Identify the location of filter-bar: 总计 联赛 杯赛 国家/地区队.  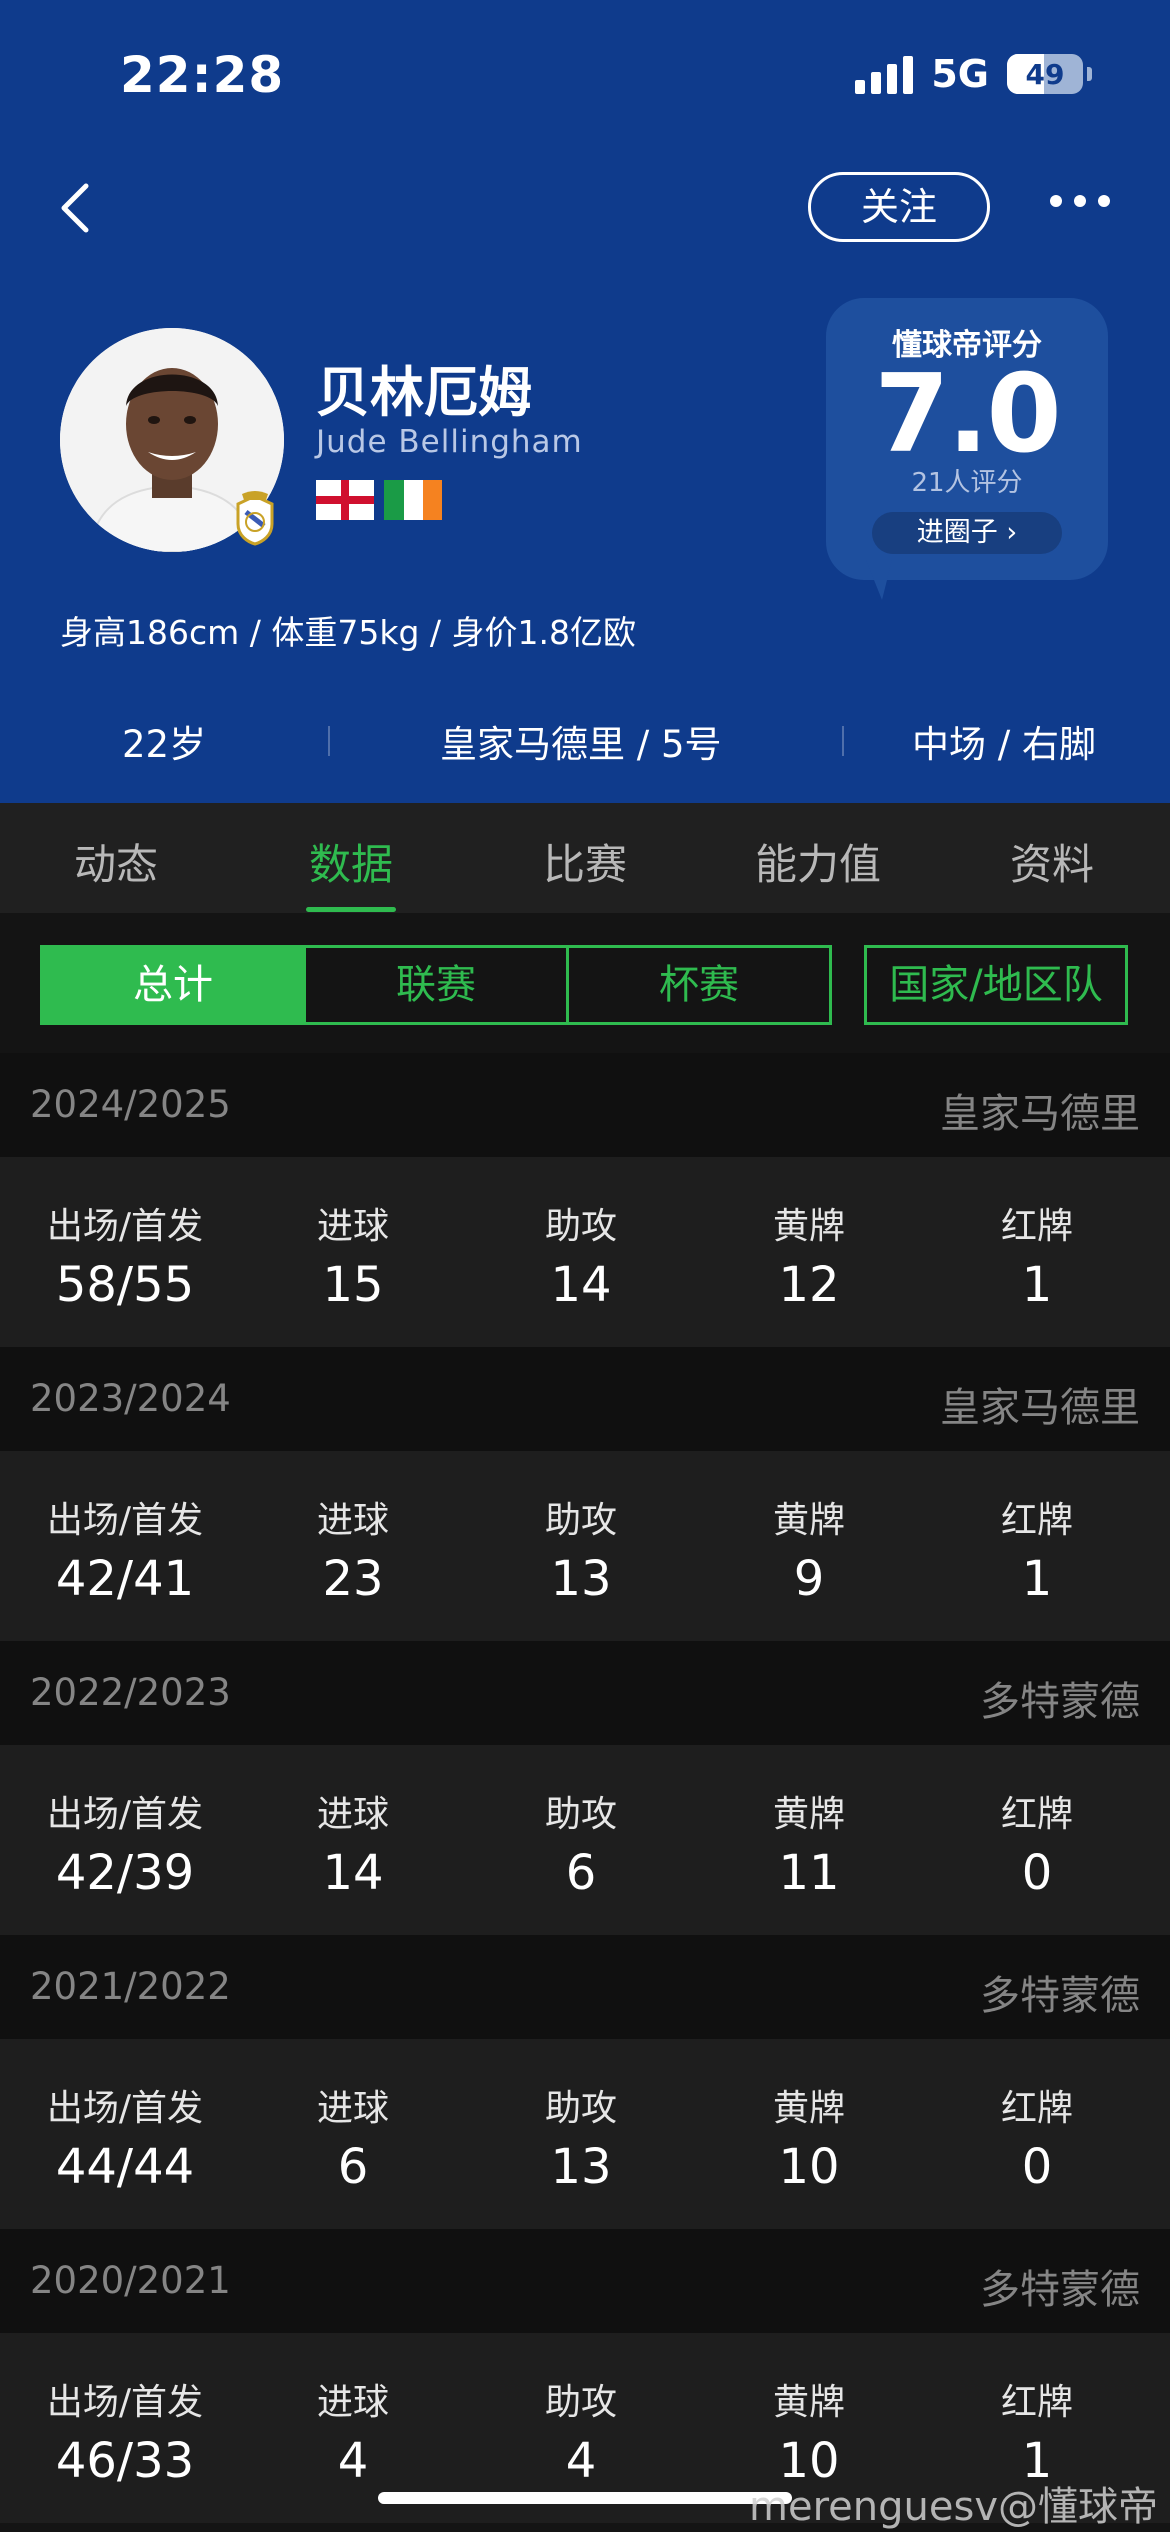
(585, 983).